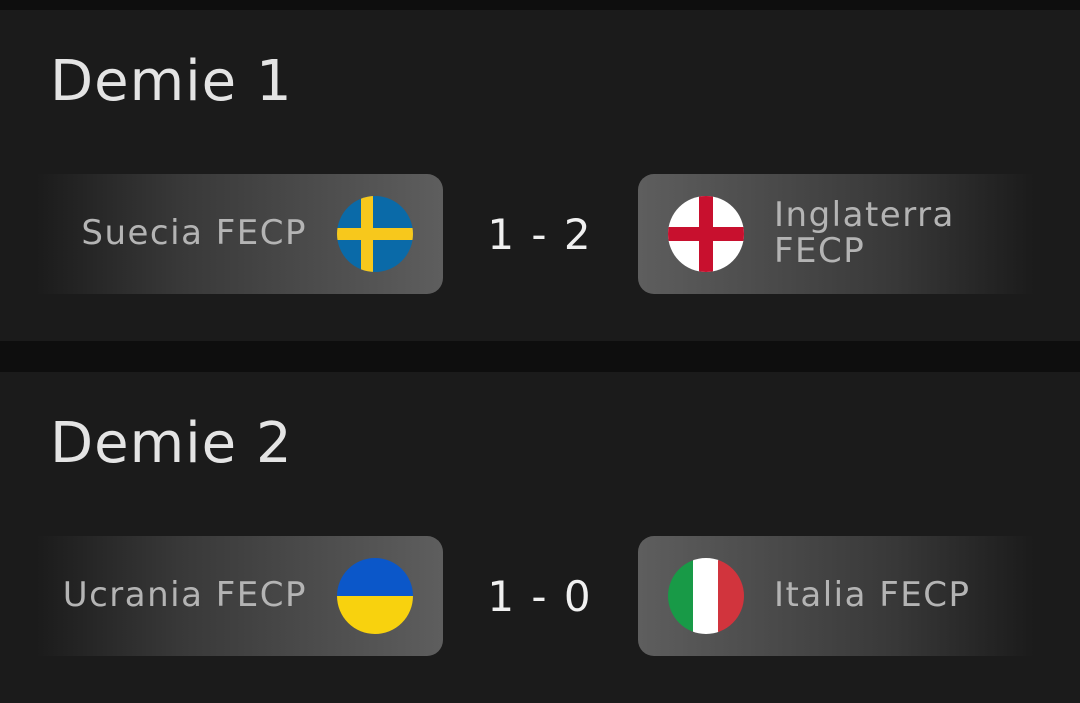 This screenshot has height=703, width=1080. What do you see at coordinates (872, 595) in the screenshot?
I see `away-team-name: Italia FECP` at bounding box center [872, 595].